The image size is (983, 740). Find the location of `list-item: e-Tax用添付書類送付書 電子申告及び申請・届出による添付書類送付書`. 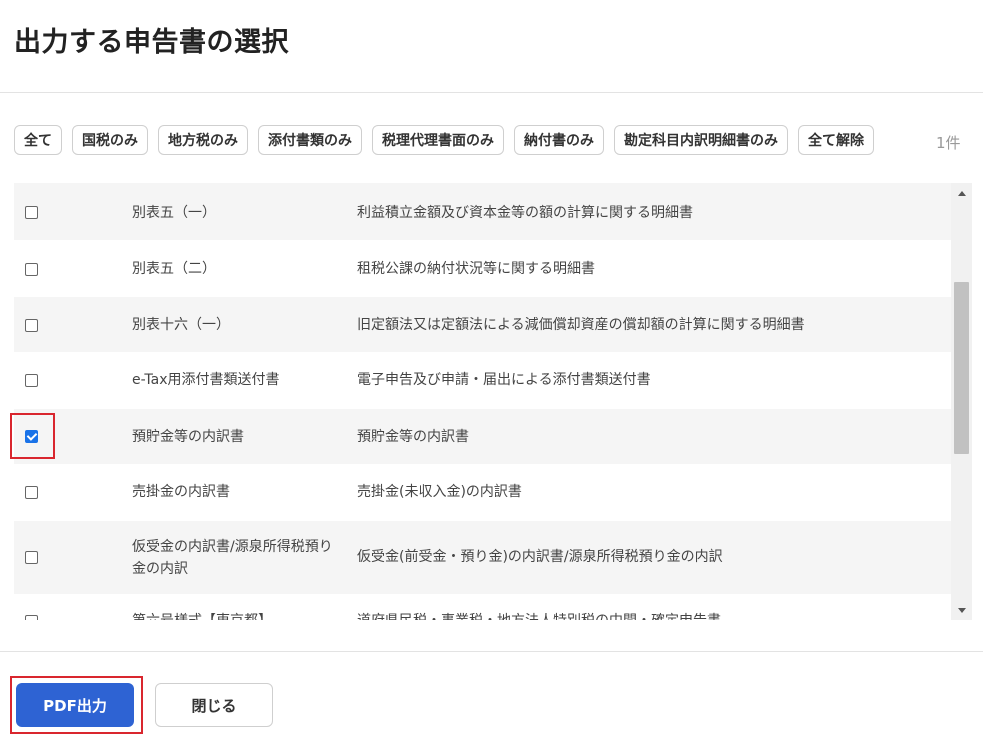

list-item: e-Tax用添付書類送付書 電子申告及び申請・届出による添付書類送付書 is located at coordinates (482, 381).